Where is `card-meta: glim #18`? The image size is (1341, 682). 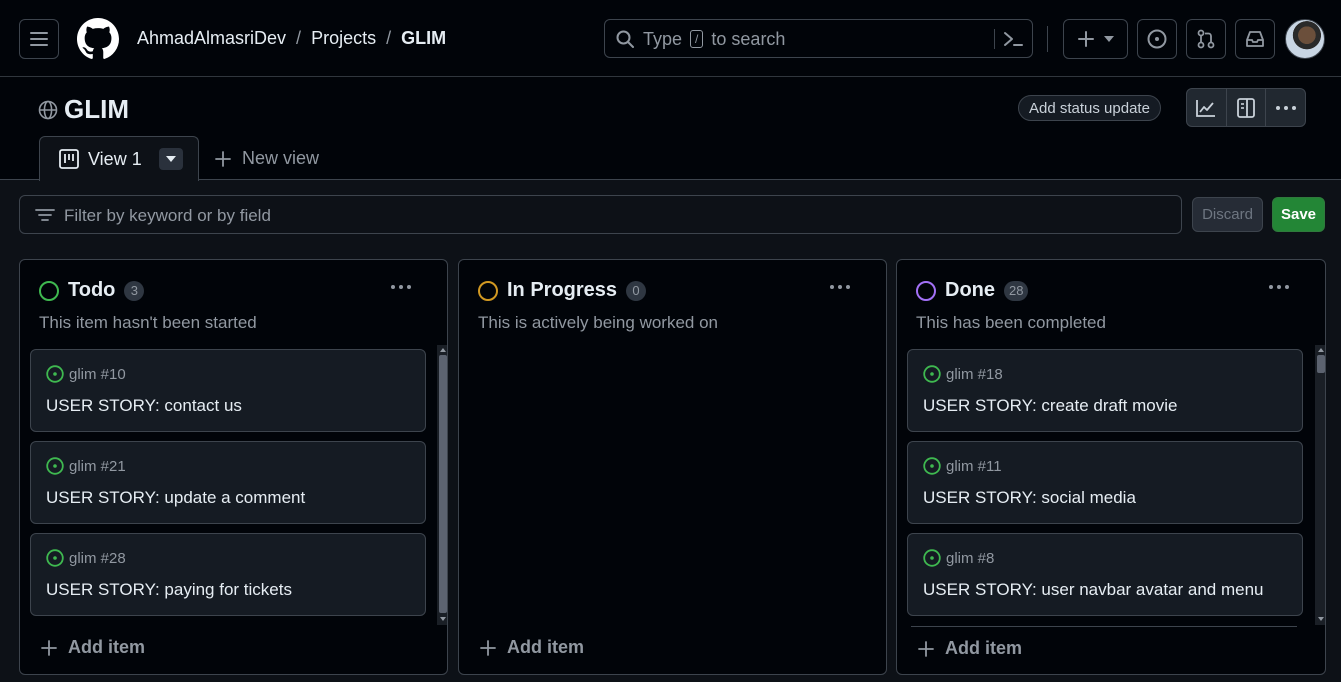
card-meta: glim #18 is located at coordinates (963, 374).